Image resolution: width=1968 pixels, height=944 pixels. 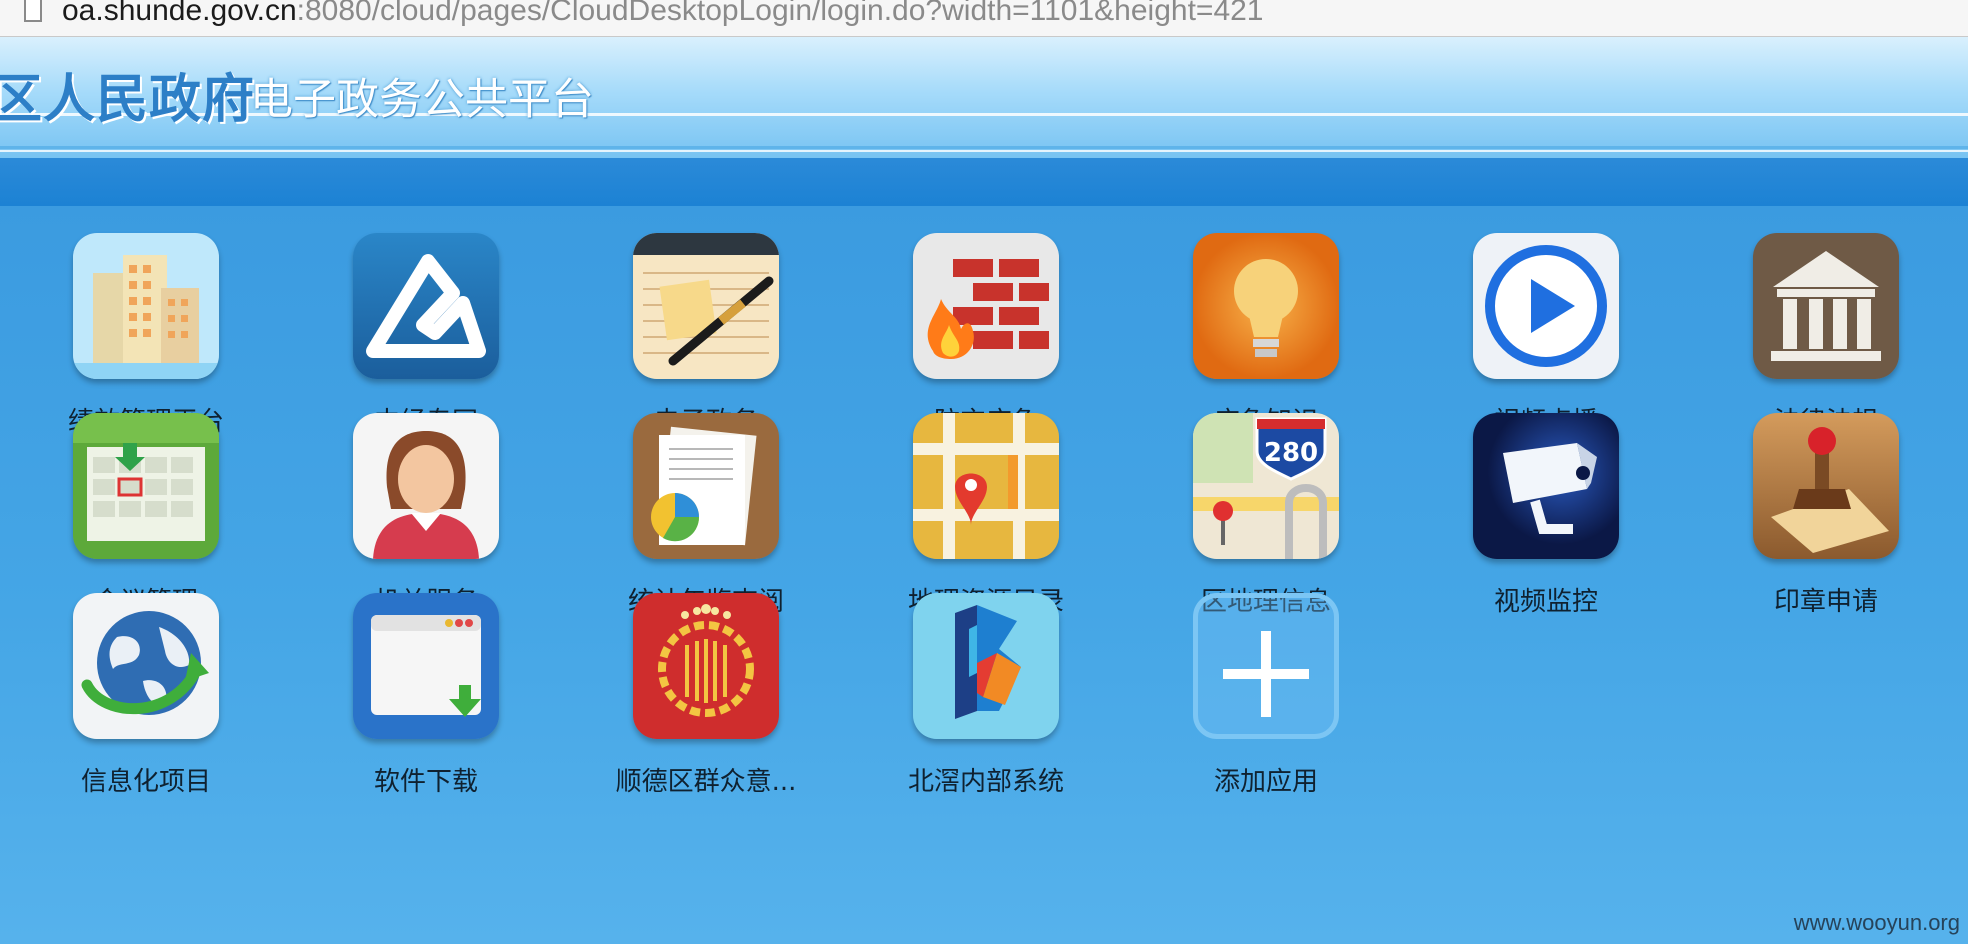 What do you see at coordinates (33, 11) in the screenshot?
I see `page-icon` at bounding box center [33, 11].